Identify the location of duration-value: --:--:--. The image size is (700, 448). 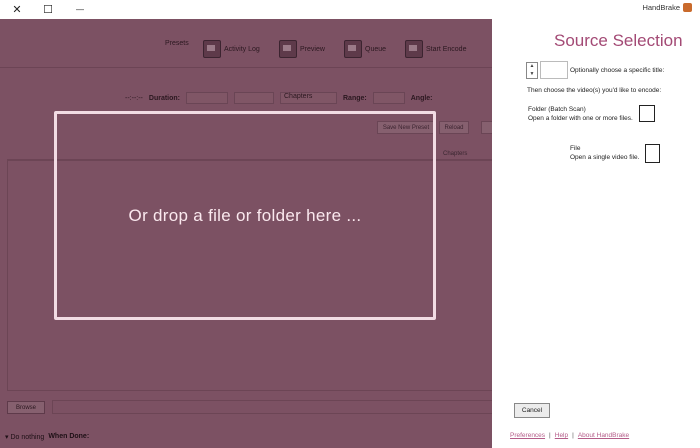
(134, 98).